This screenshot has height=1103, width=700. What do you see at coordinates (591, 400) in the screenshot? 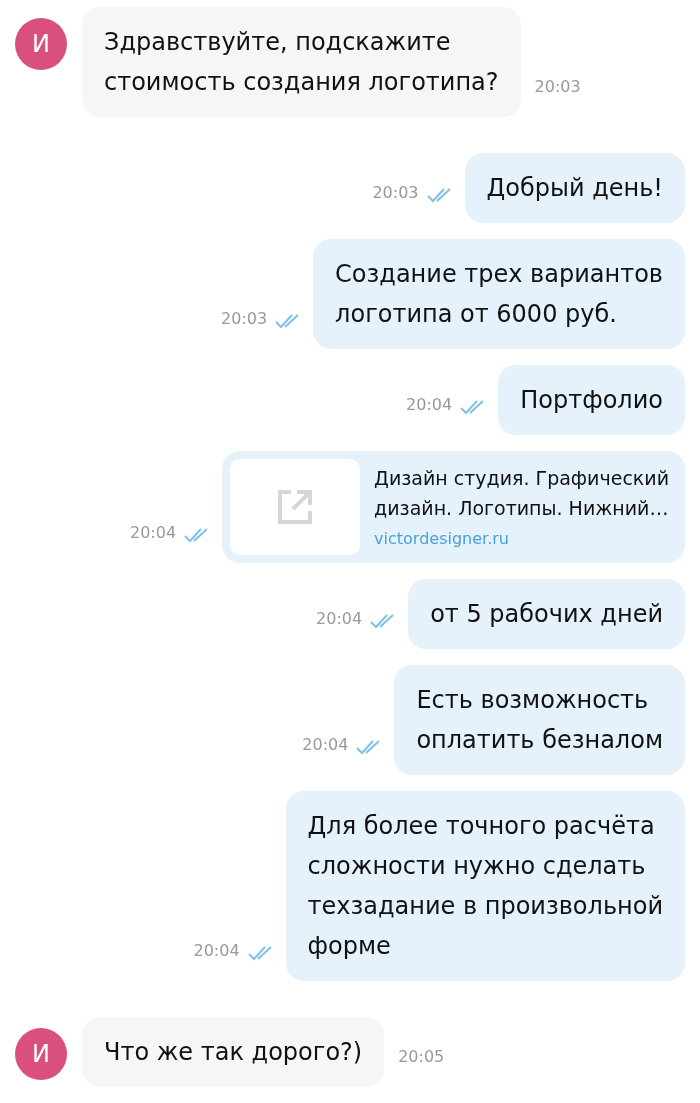
I see `message-bubble: Портфолио` at bounding box center [591, 400].